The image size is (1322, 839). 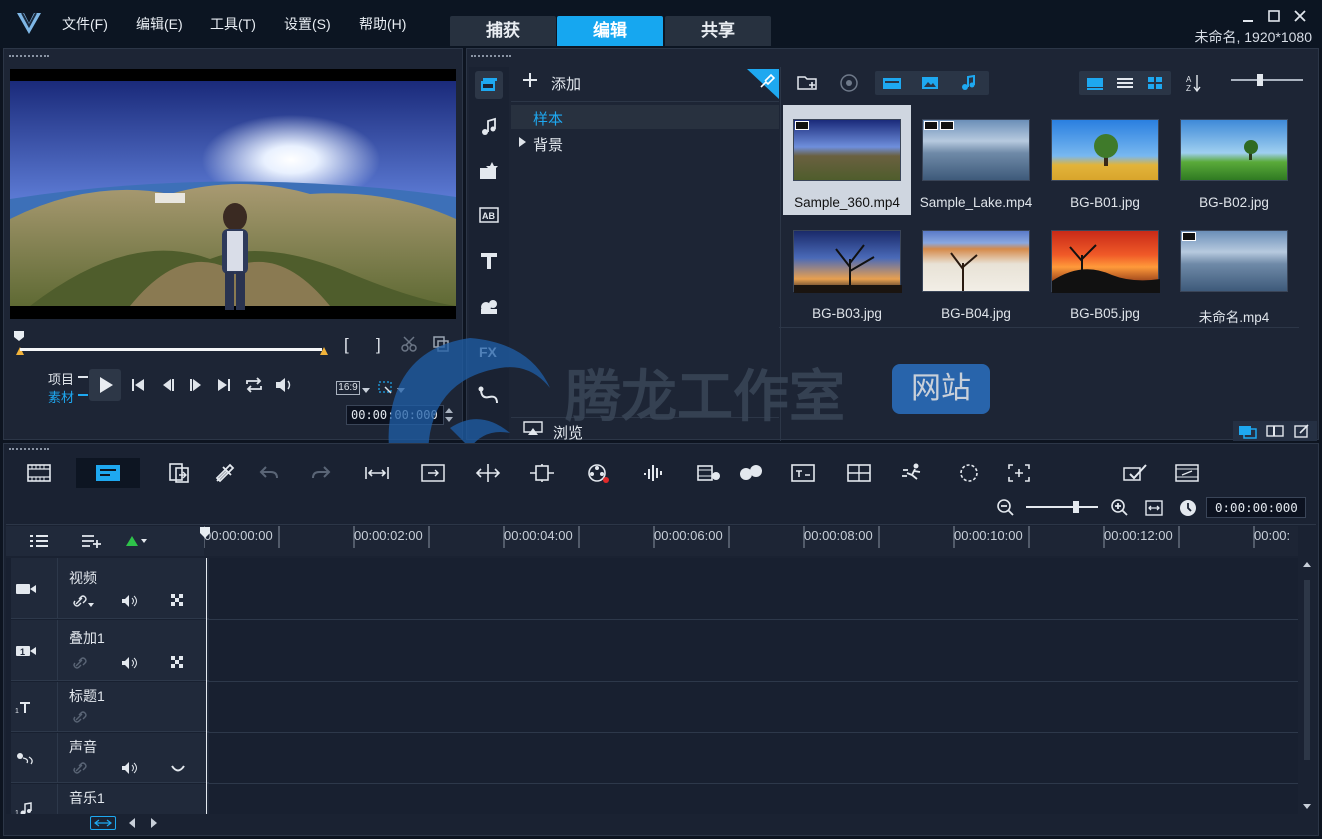 What do you see at coordinates (489, 395) in the screenshot?
I see `path-motion-icon` at bounding box center [489, 395].